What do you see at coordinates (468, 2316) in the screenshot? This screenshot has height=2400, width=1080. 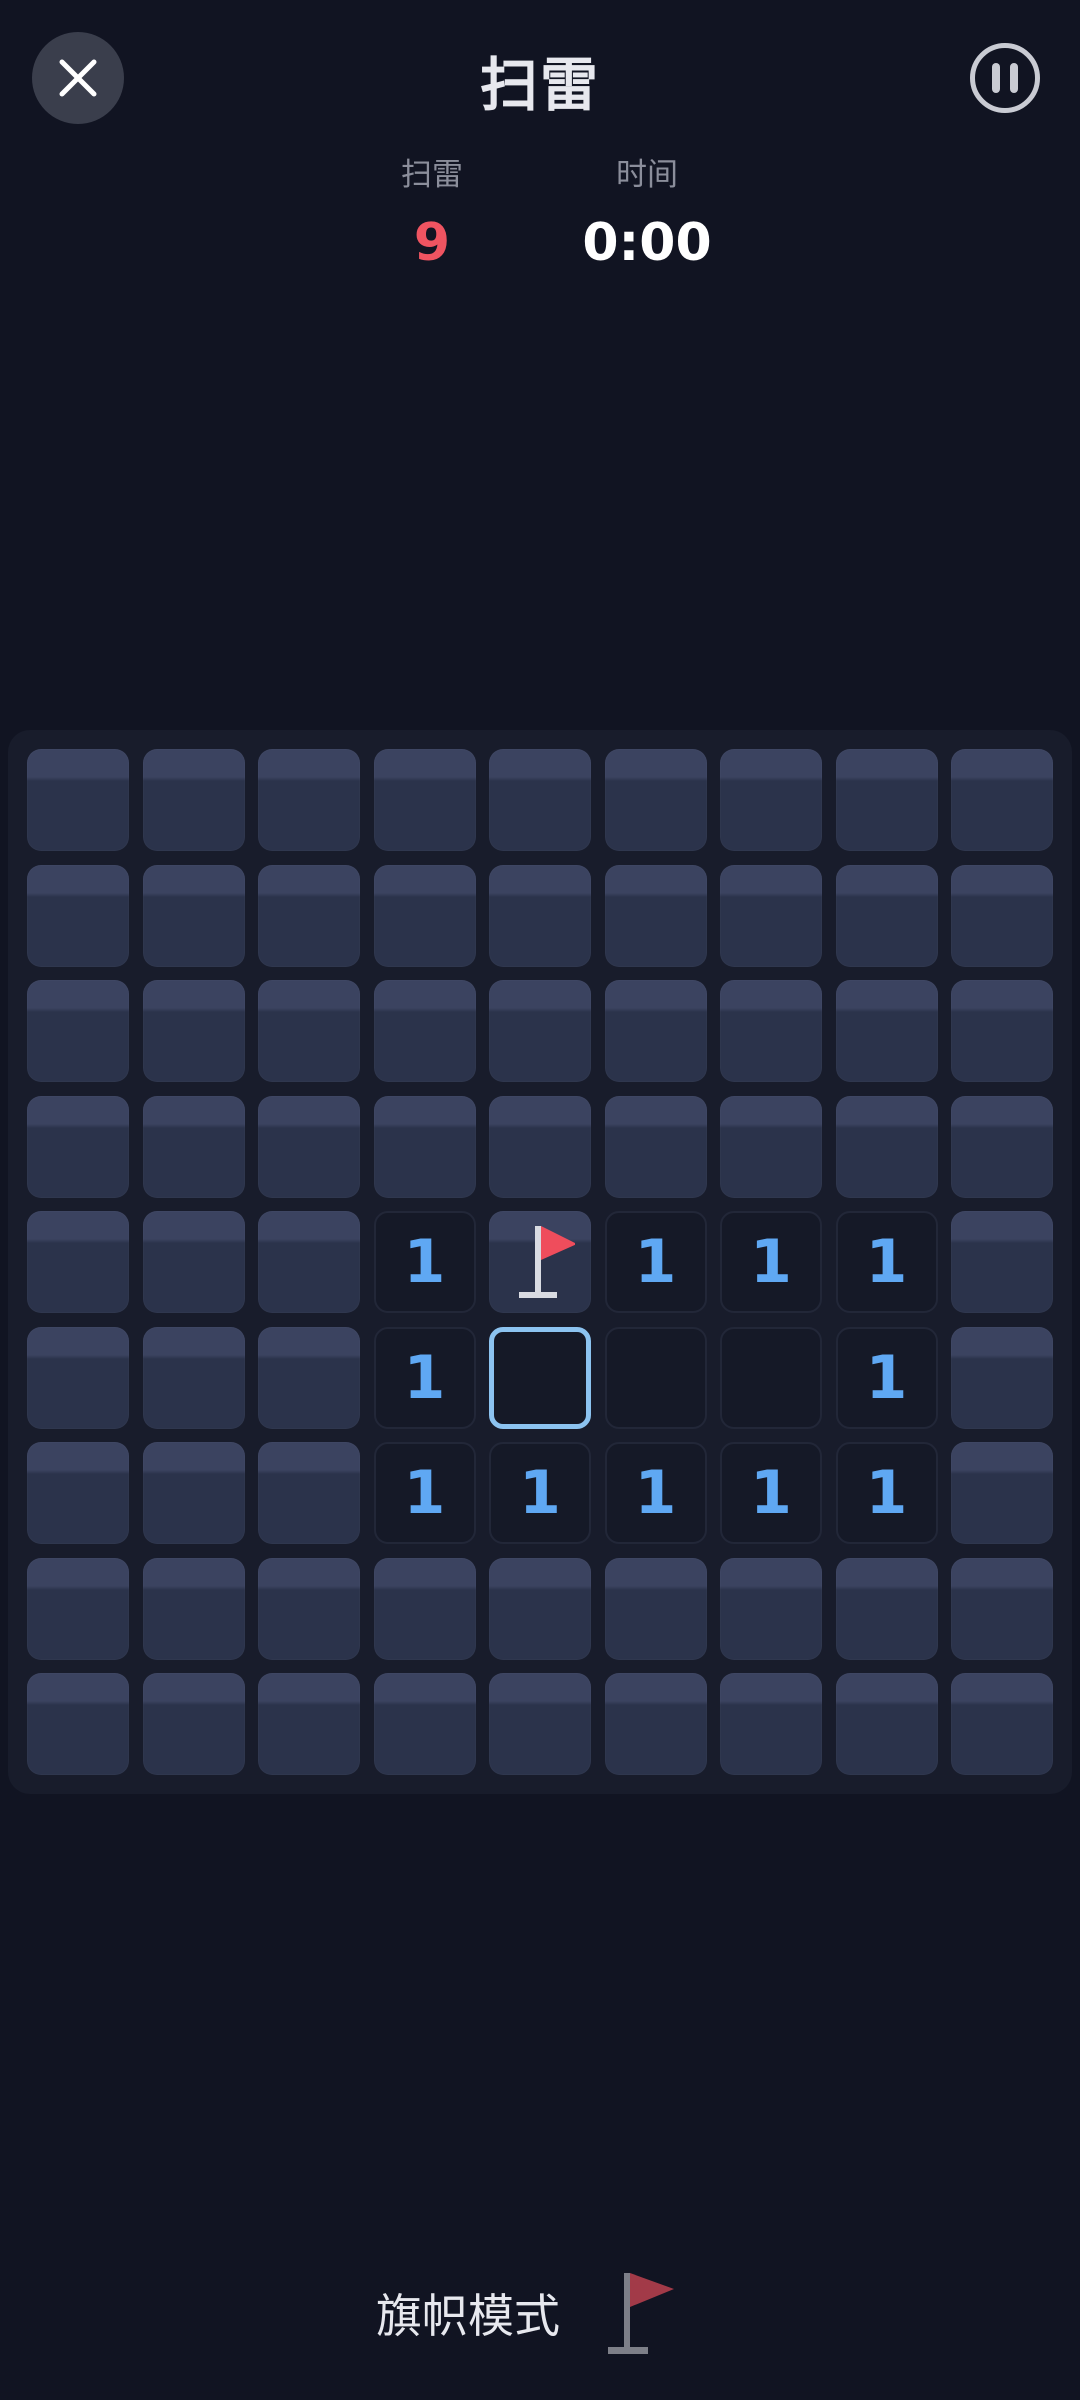 I see `flag-mode-label: 旗帜模式` at bounding box center [468, 2316].